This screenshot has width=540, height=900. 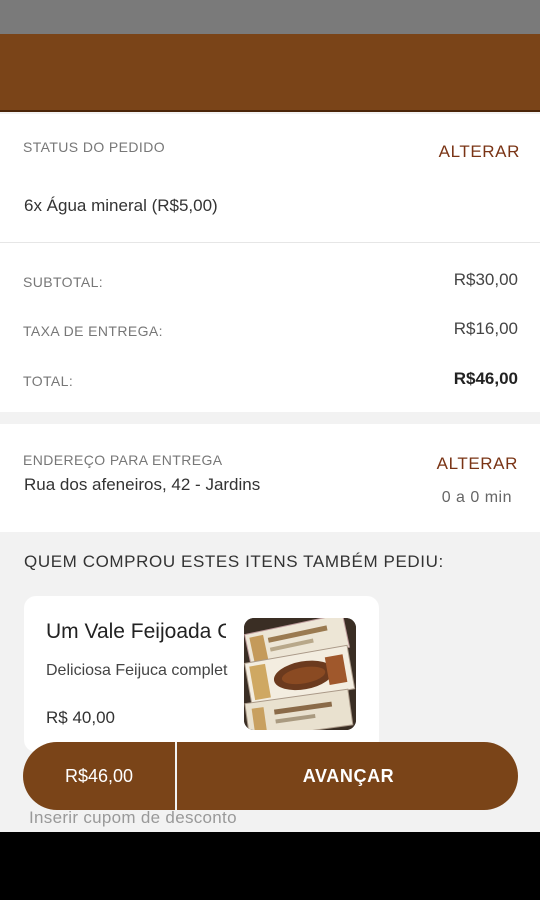 What do you see at coordinates (142, 484) in the screenshot?
I see `delivery-address-value: Rua dos afeneiros, 42 - Jardins` at bounding box center [142, 484].